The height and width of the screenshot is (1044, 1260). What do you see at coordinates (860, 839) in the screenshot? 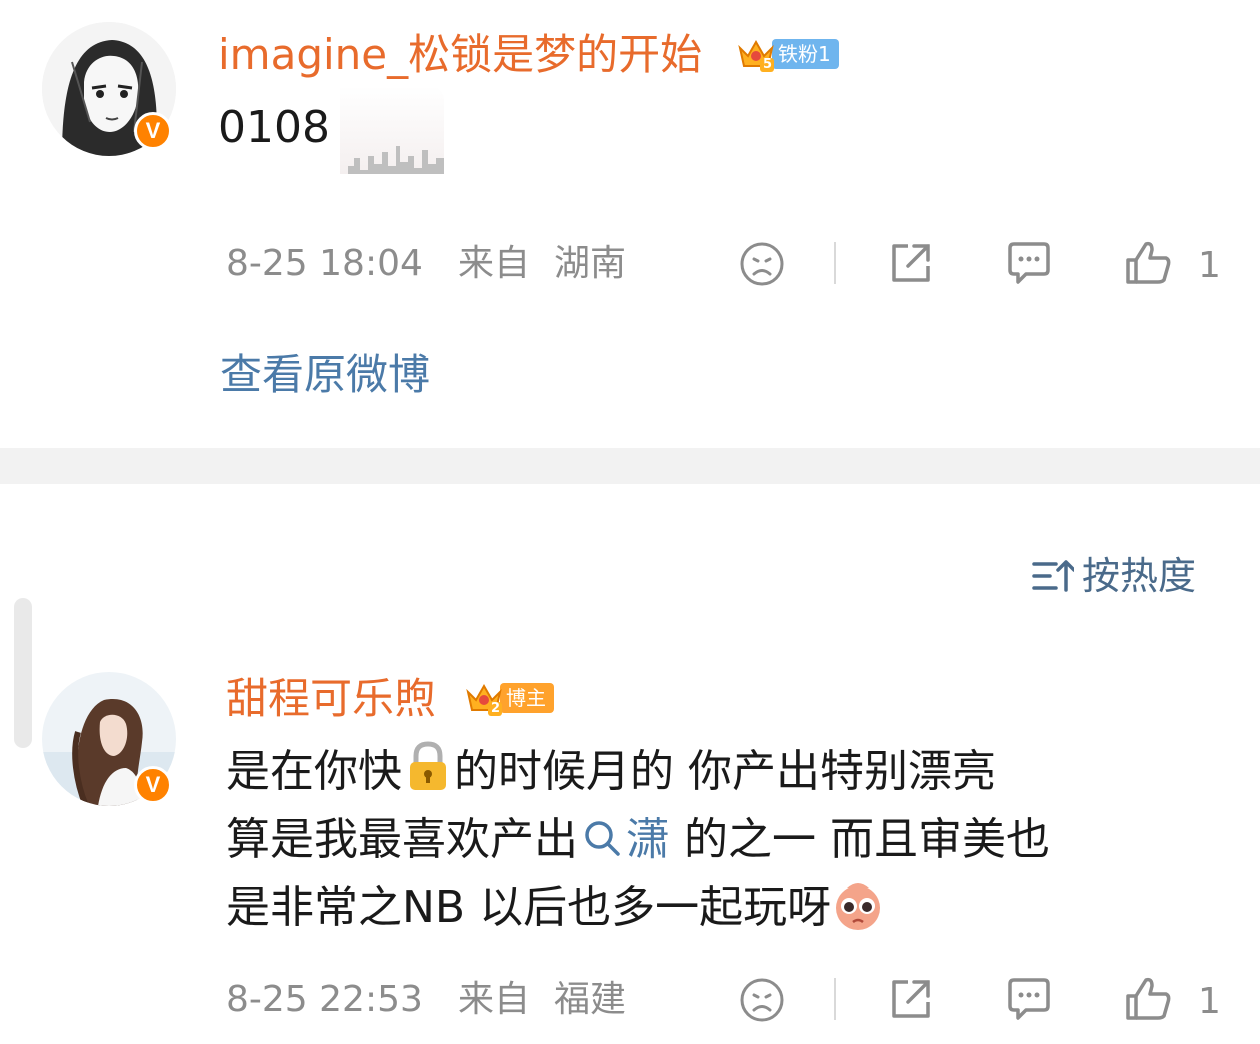
I see `text-segment: 的之一 而且审美也` at bounding box center [860, 839].